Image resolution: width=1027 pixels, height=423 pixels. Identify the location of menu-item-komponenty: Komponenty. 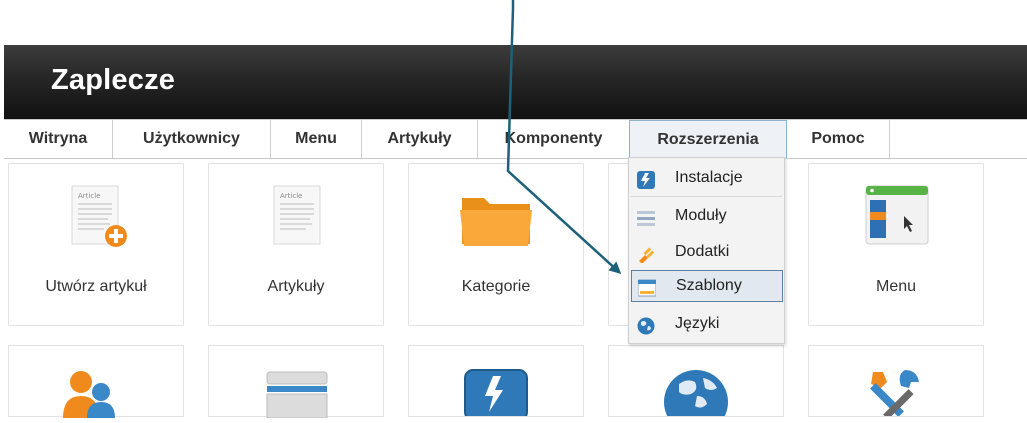
(554, 139).